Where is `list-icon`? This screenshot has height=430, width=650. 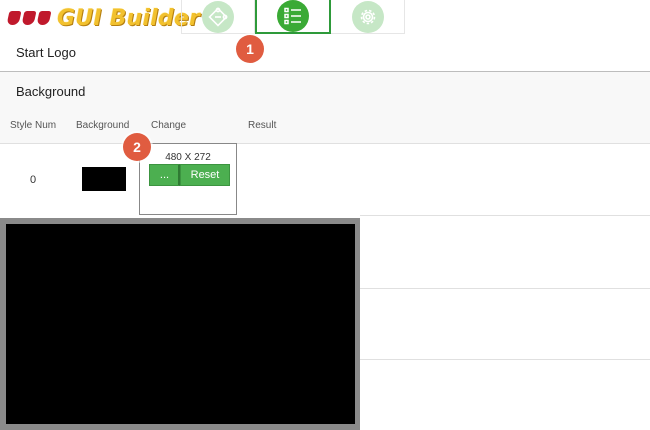 list-icon is located at coordinates (293, 16).